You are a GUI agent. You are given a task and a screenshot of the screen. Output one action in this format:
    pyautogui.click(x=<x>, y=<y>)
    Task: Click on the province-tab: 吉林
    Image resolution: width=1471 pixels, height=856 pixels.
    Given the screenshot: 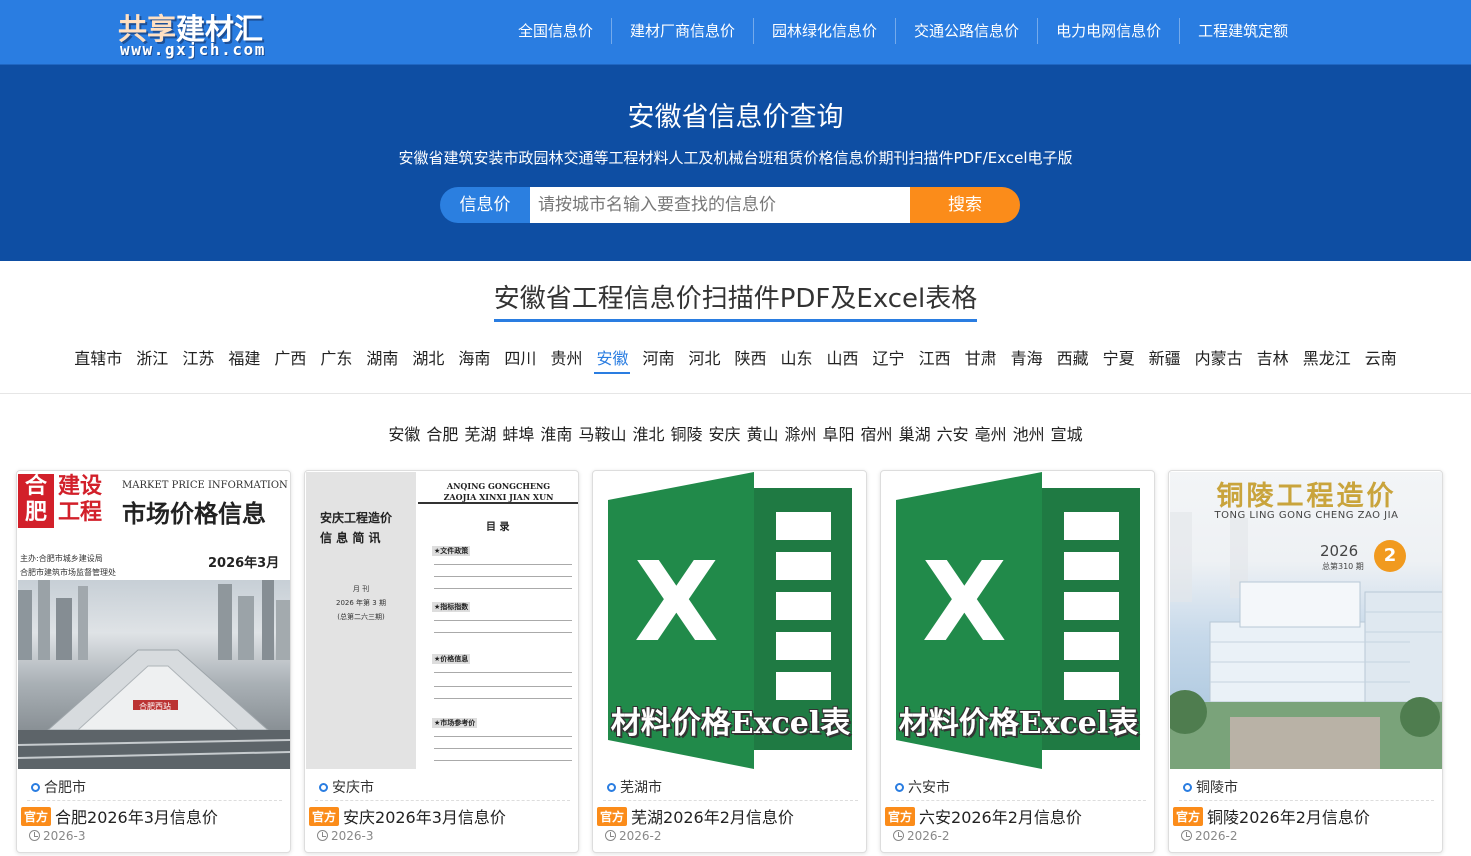 What is the action you would take?
    pyautogui.click(x=1273, y=358)
    